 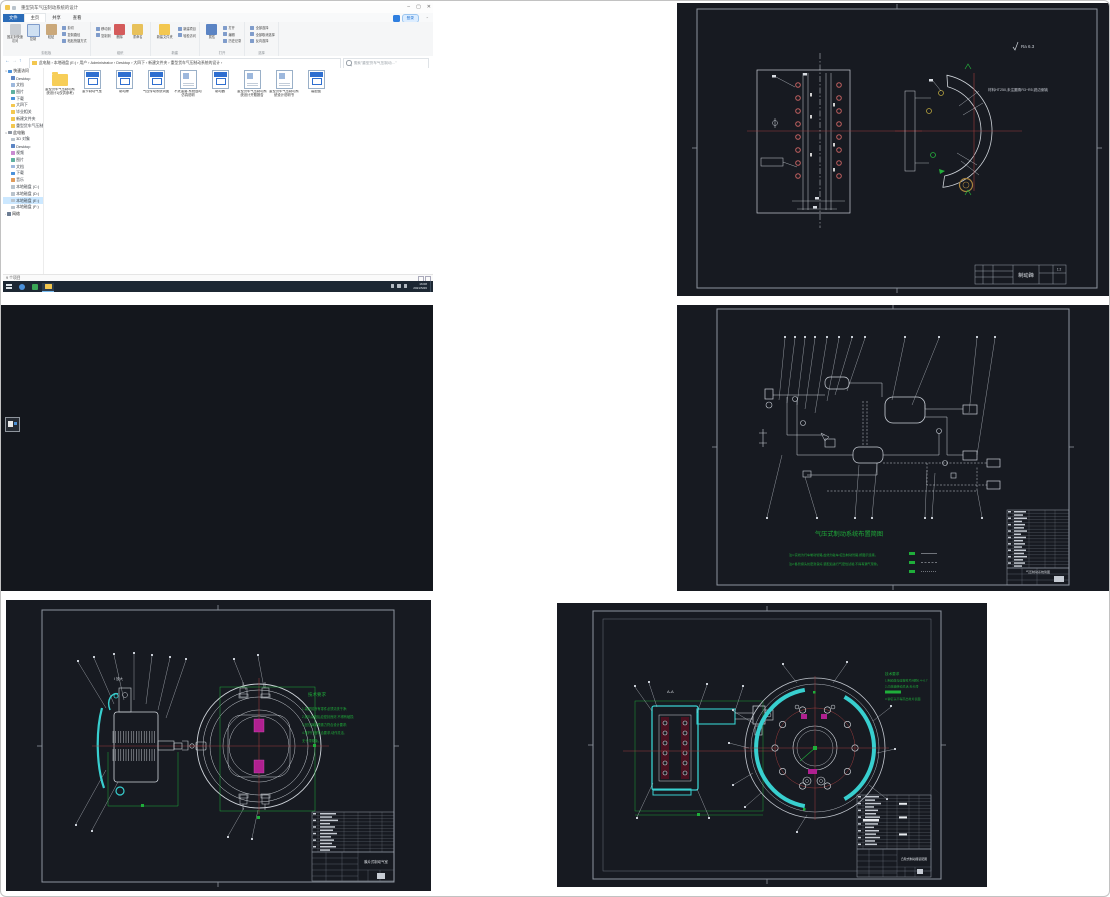 What do you see at coordinates (35, 17) in the screenshot?
I see `tab-home: 主页` at bounding box center [35, 17].